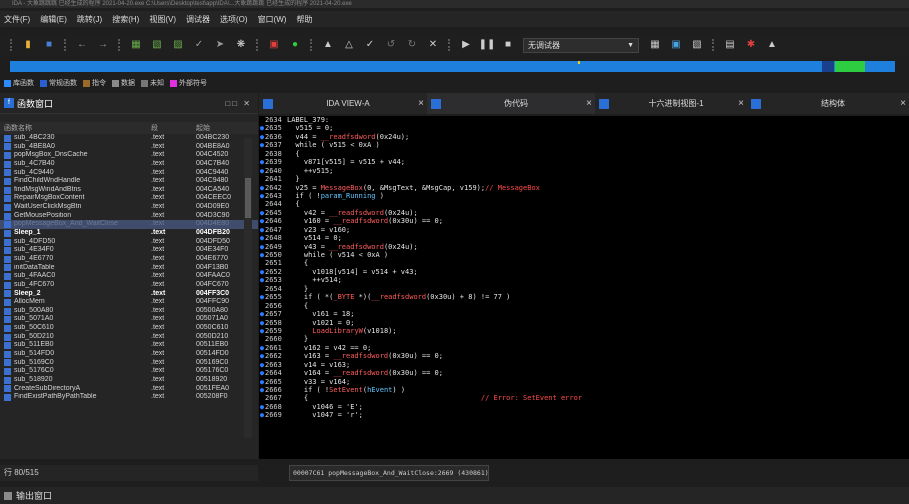 The width and height of the screenshot is (909, 504). I want to click on code-line: ● 2663 v14 = v163;, so click(584, 365).